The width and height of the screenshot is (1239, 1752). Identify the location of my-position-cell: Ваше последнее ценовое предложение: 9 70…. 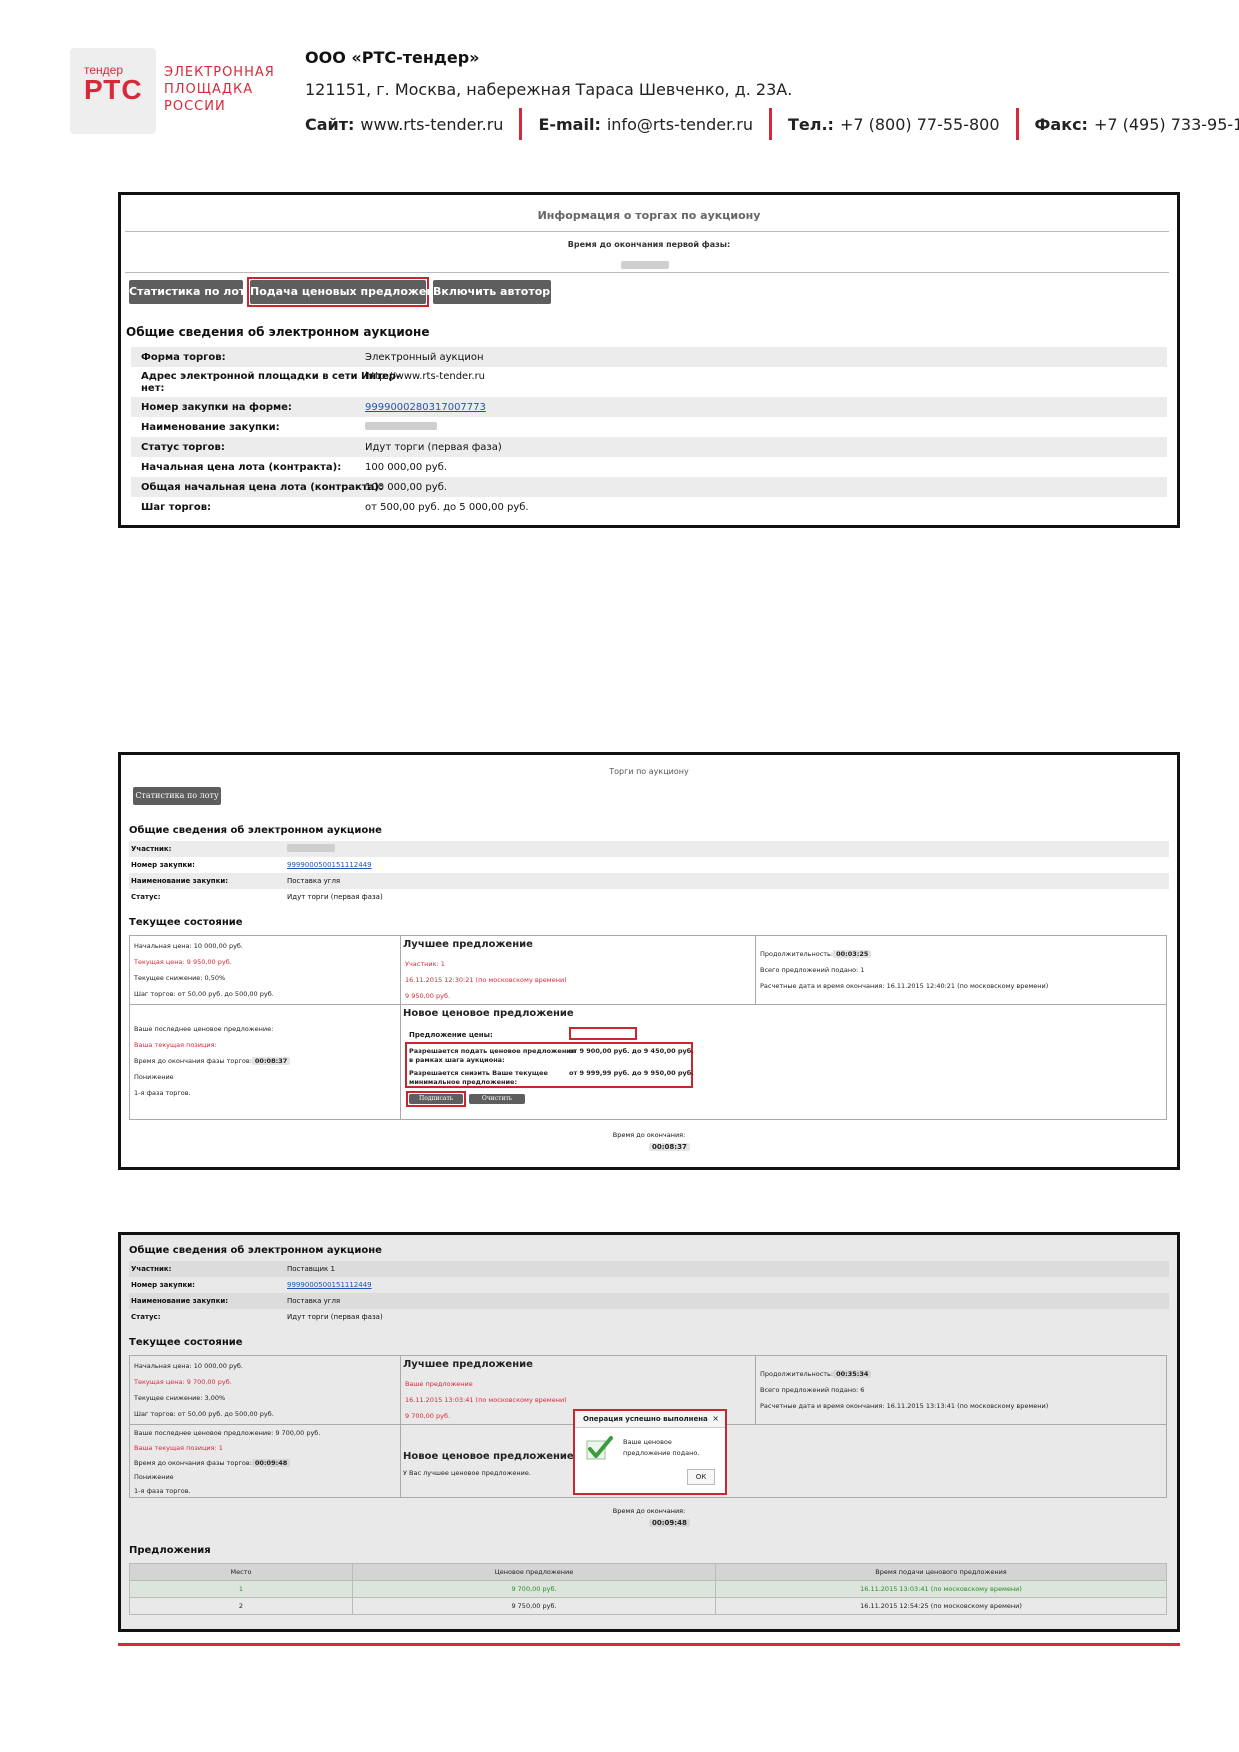
(265, 1461).